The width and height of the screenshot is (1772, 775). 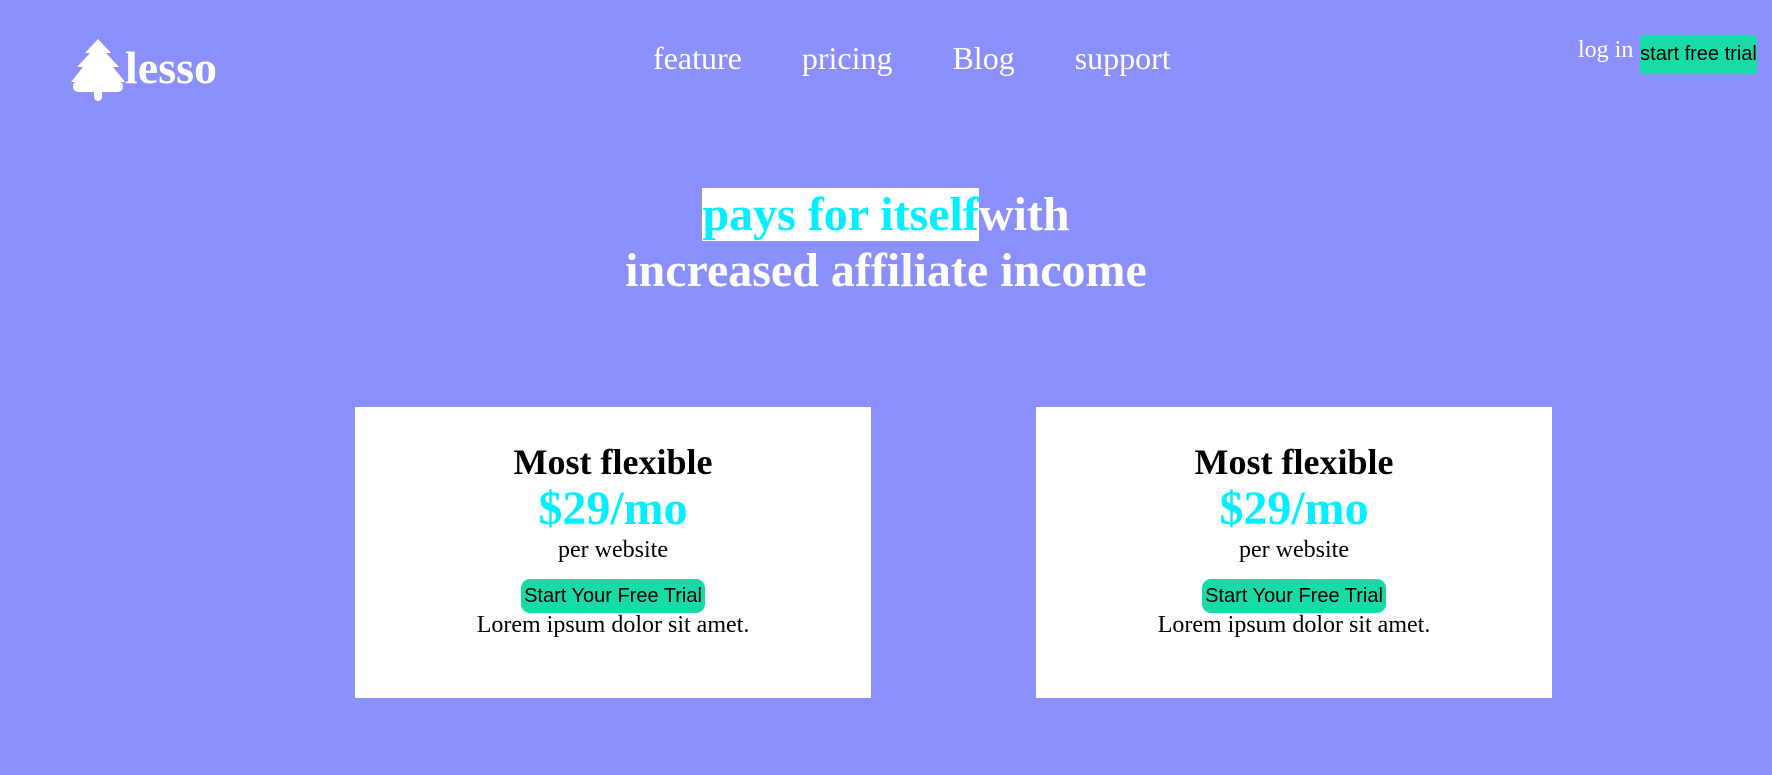 What do you see at coordinates (171, 67) in the screenshot?
I see `brand-name: lesso` at bounding box center [171, 67].